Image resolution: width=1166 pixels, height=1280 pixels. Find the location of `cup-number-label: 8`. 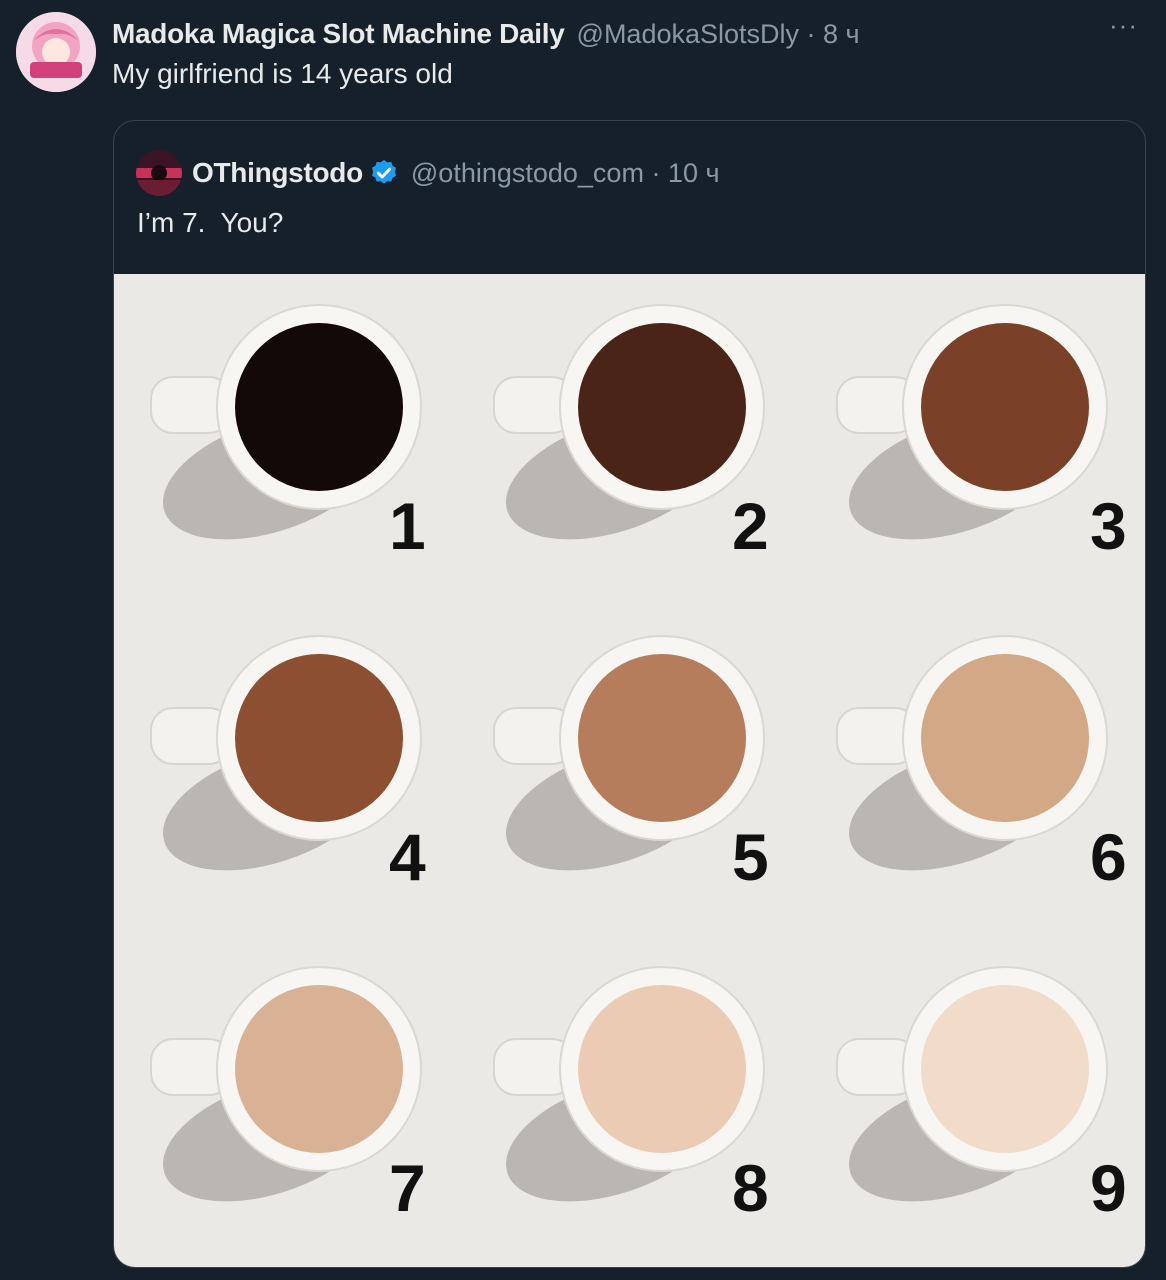

cup-number-label: 8 is located at coordinates (750, 1188).